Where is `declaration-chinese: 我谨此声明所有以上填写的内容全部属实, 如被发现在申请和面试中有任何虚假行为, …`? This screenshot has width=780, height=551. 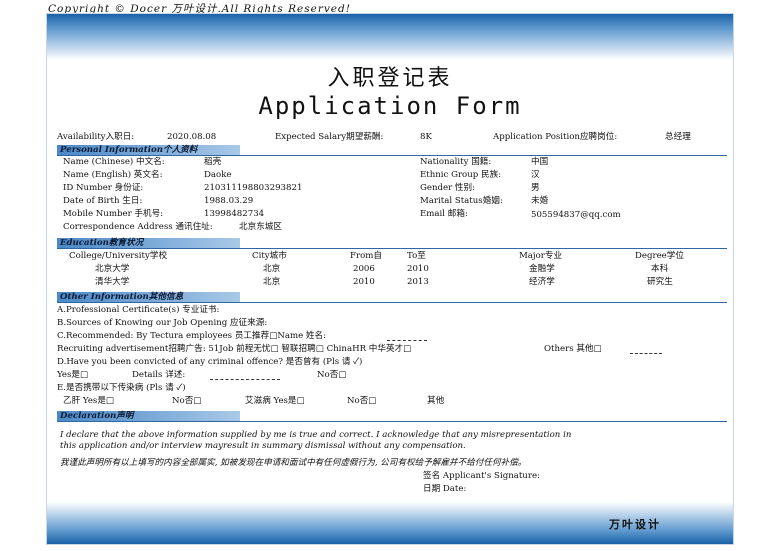 declaration-chinese: 我谨此声明所有以上填写的内容全部属实, 如被发现在申请和面试中有任何虚假行为, … is located at coordinates (293, 463).